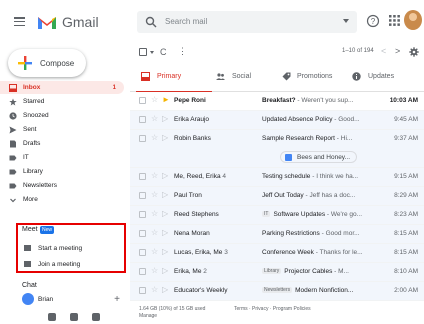 This screenshot has height=324, width=424. What do you see at coordinates (413, 20) in the screenshot?
I see `account-avatar` at bounding box center [413, 20].